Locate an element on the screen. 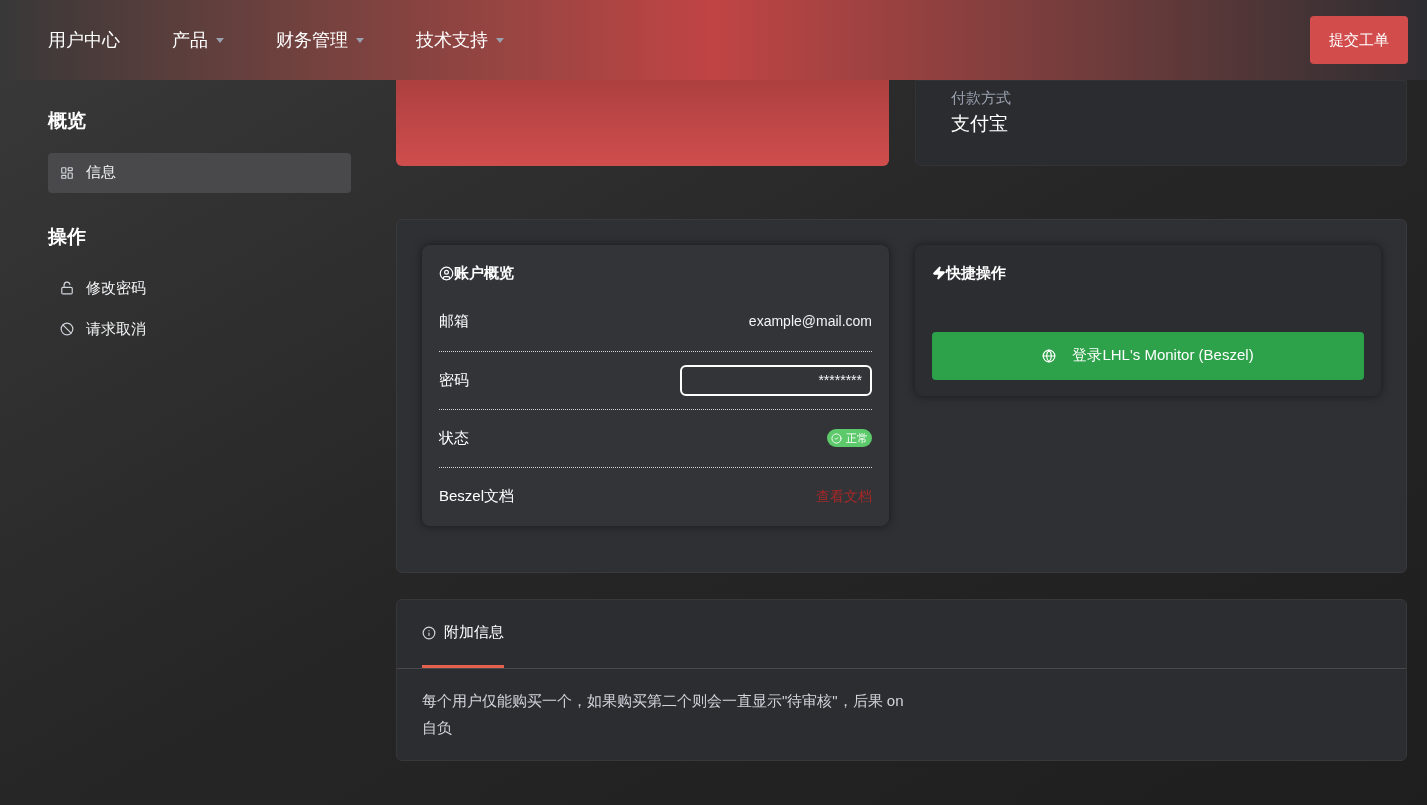 The image size is (1427, 805). ban-icon is located at coordinates (67, 329).